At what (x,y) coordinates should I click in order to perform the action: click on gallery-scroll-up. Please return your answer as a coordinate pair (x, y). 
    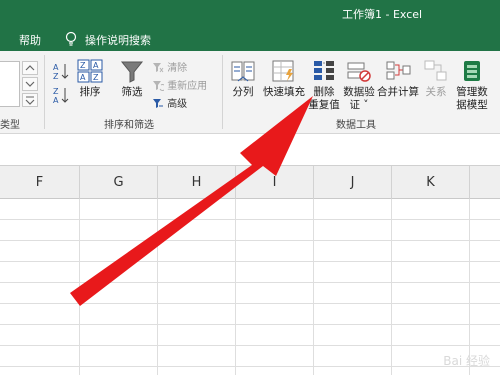
    Looking at the image, I should click on (30, 68).